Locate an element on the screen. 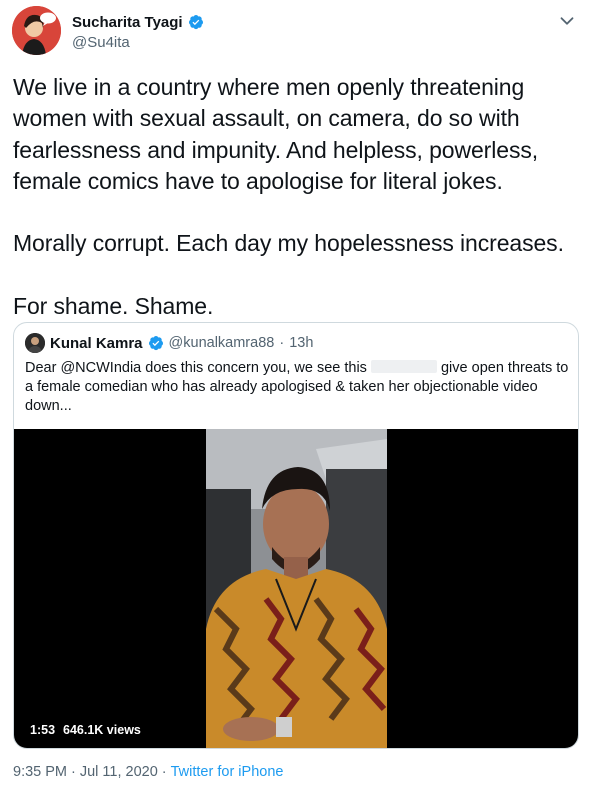  video-meta-overlay: 1:53 646.1K views is located at coordinates (85, 730).